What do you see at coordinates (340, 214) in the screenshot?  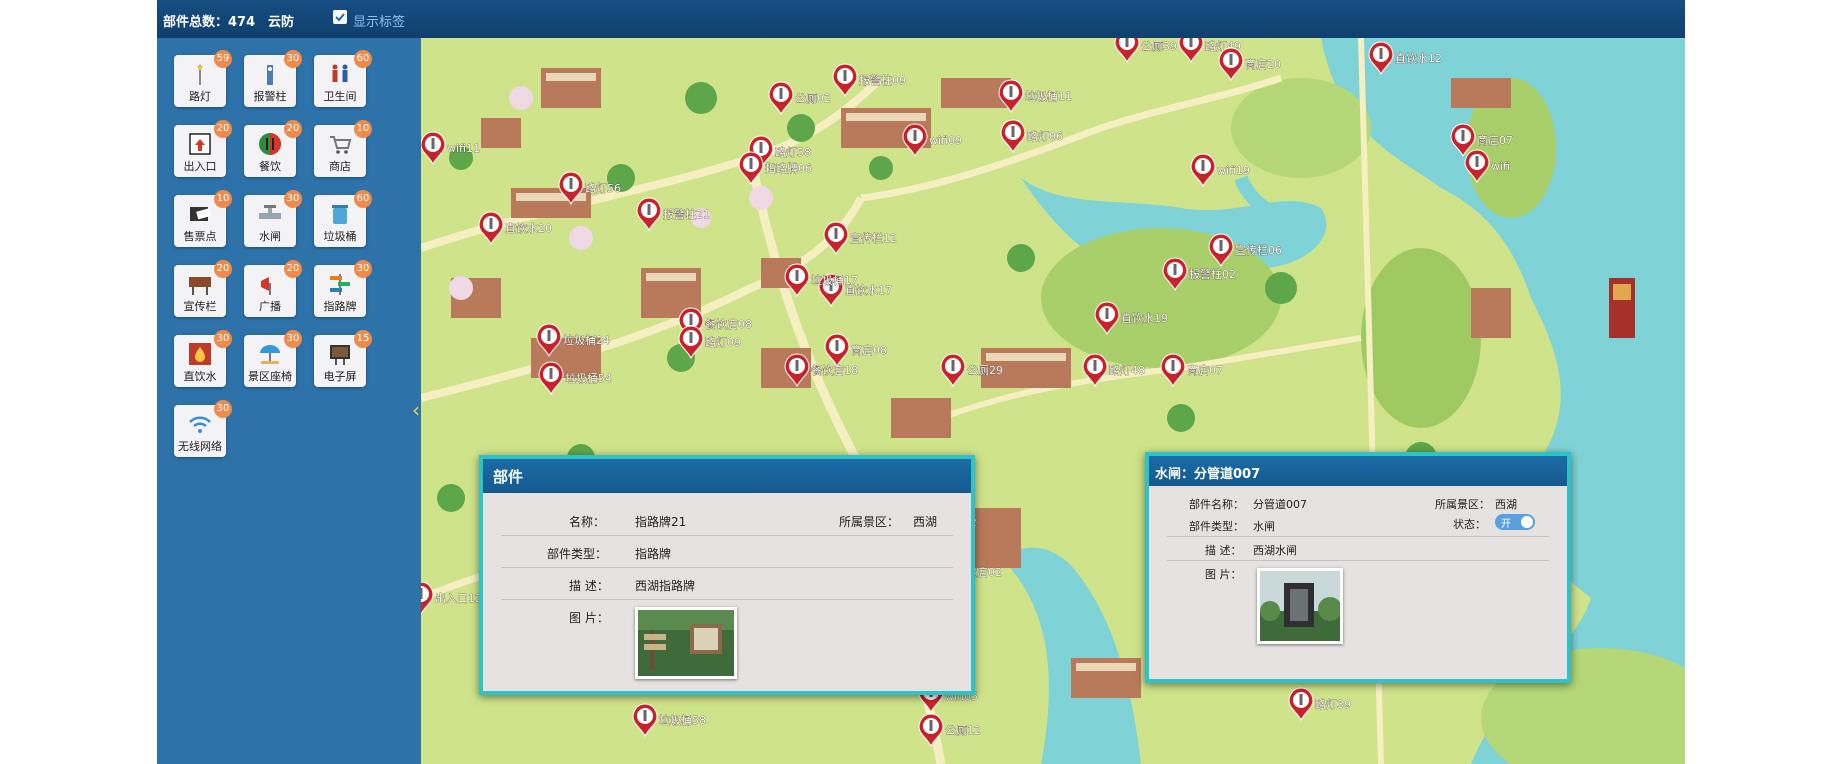 I see `trash-bin-icon` at bounding box center [340, 214].